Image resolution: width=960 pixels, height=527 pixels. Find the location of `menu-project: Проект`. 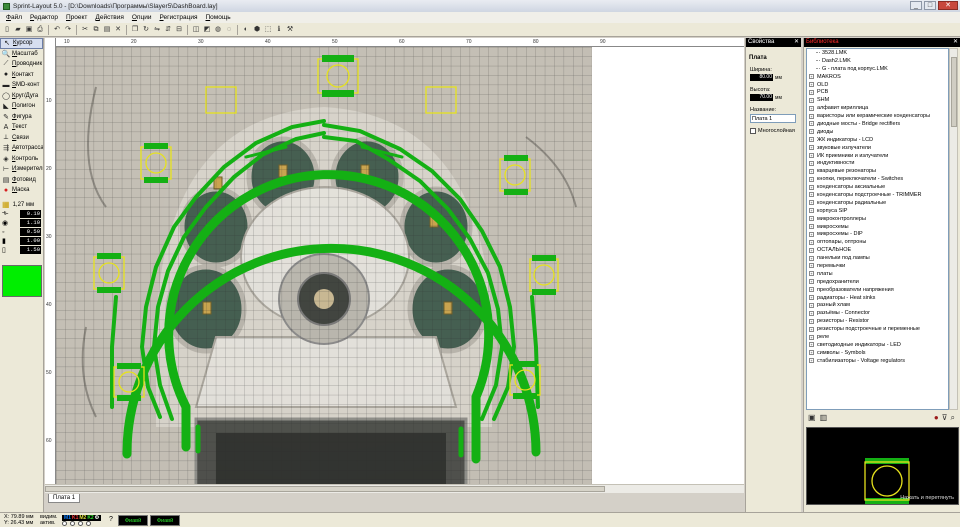

menu-project: Проект is located at coordinates (76, 17).